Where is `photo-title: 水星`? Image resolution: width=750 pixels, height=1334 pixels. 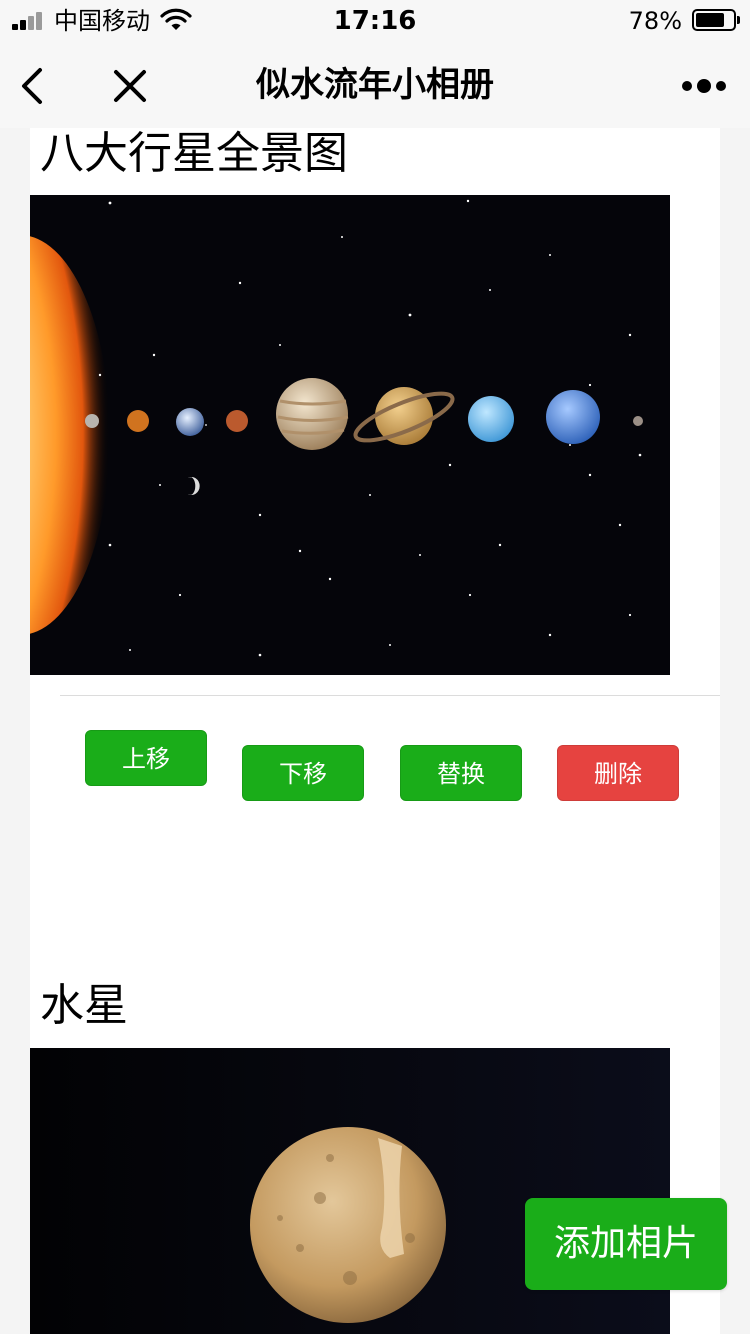
photo-title: 水星 is located at coordinates (84, 1005).